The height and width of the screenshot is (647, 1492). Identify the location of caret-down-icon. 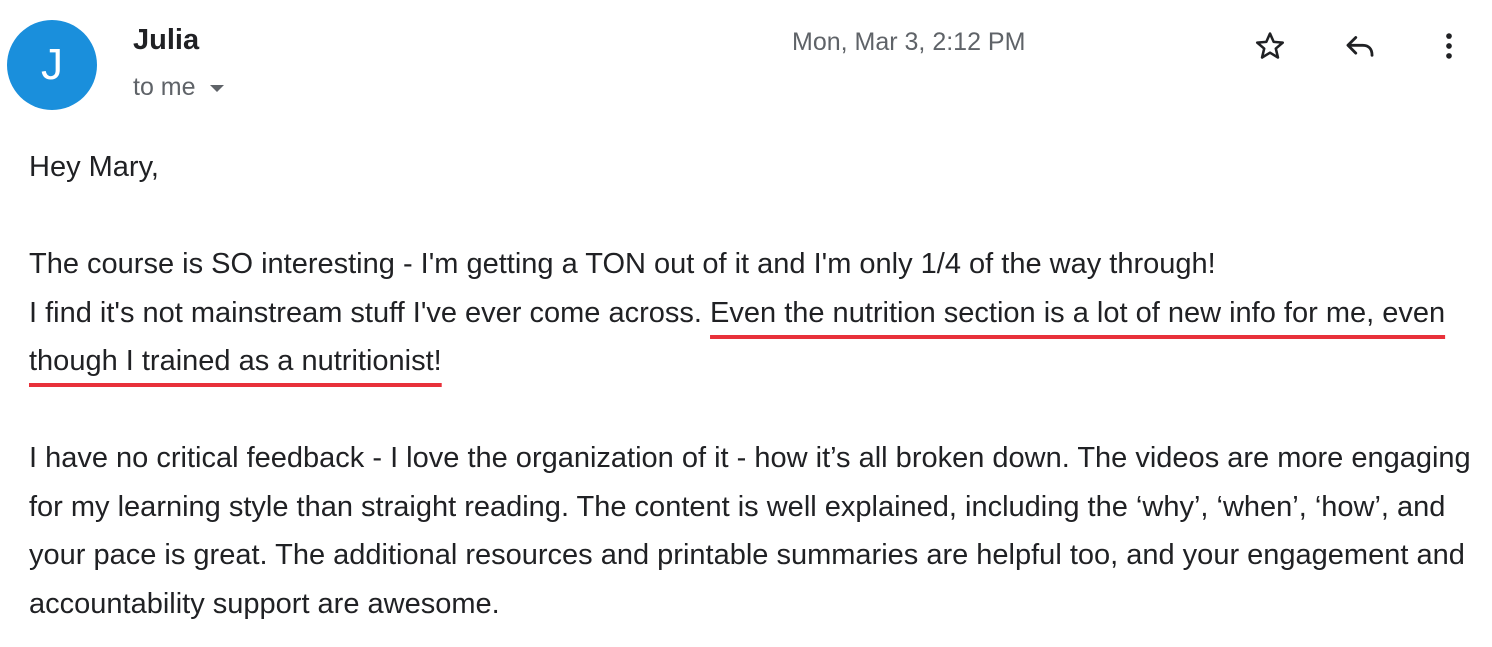
(216, 88).